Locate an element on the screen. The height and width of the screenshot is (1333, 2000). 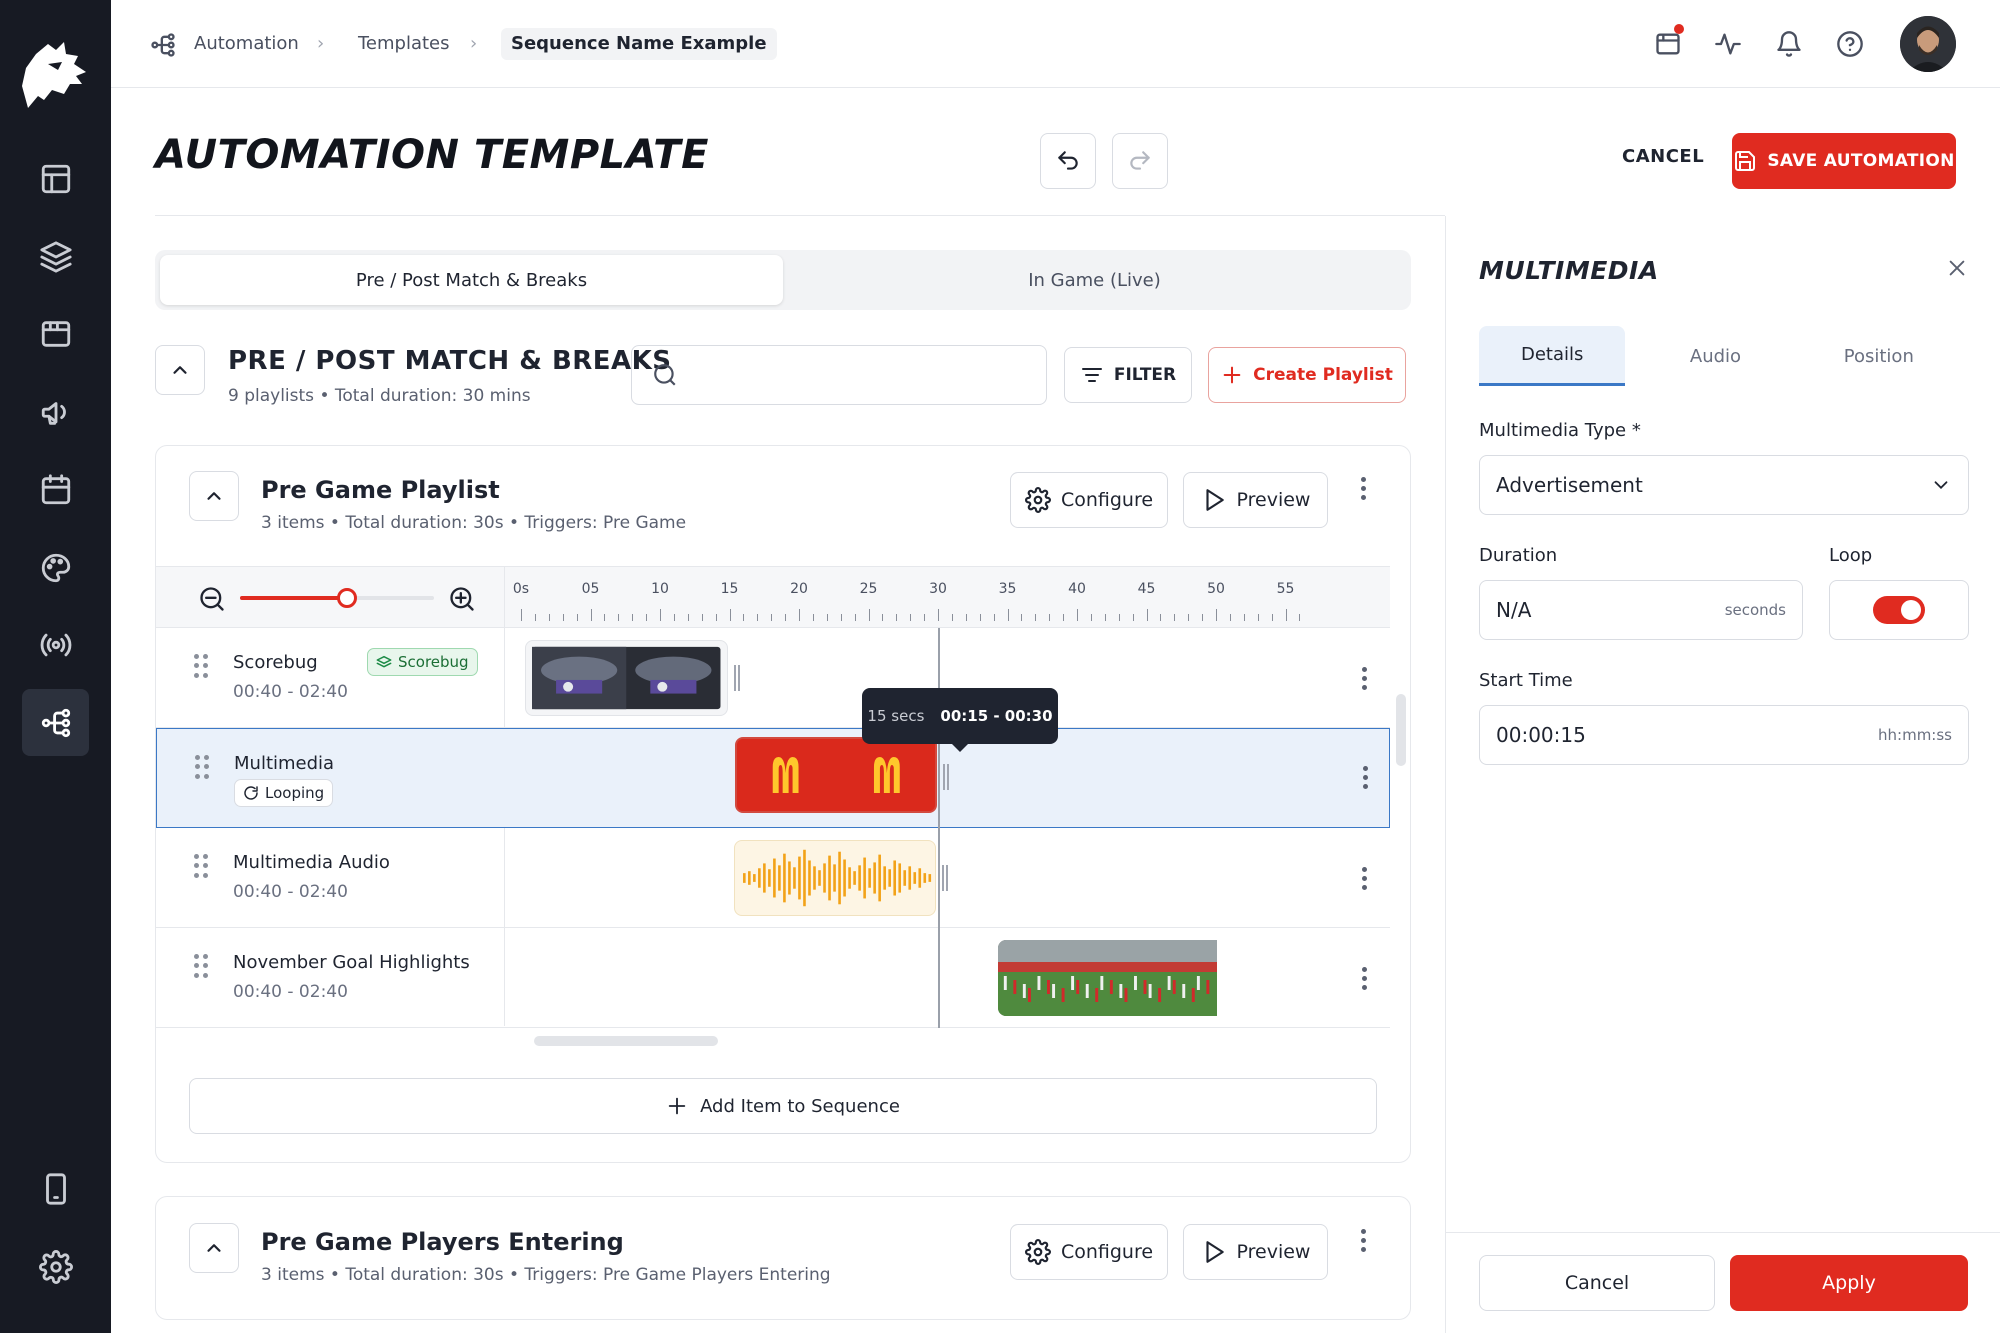
undo-button is located at coordinates (1068, 161).